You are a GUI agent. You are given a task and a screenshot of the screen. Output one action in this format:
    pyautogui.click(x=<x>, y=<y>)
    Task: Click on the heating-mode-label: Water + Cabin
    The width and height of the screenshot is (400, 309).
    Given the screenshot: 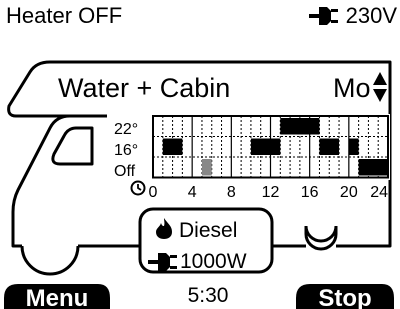 What is the action you would take?
    pyautogui.click(x=144, y=88)
    